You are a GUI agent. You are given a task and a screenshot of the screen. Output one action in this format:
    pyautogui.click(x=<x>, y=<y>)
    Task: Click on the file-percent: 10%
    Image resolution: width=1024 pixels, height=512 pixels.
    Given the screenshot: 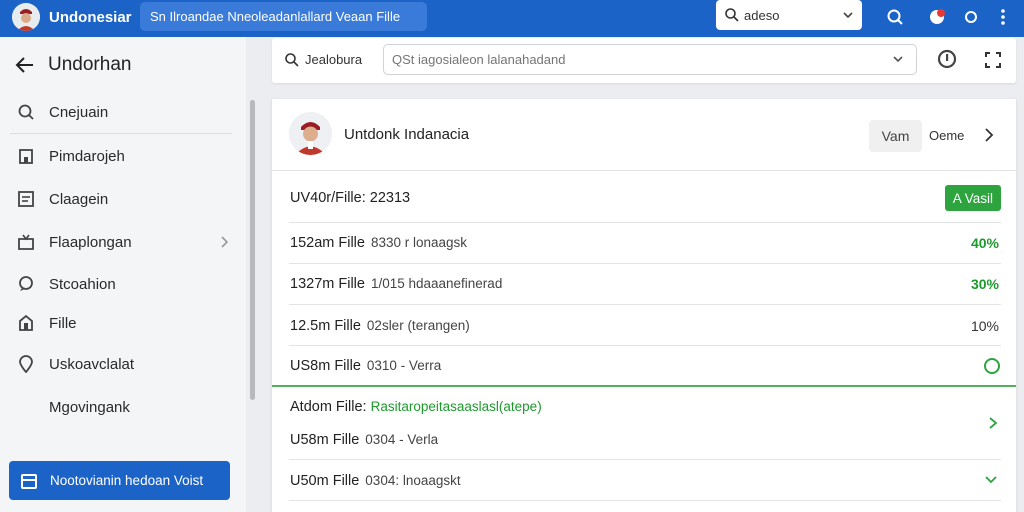 What is the action you would take?
    pyautogui.click(x=984, y=326)
    